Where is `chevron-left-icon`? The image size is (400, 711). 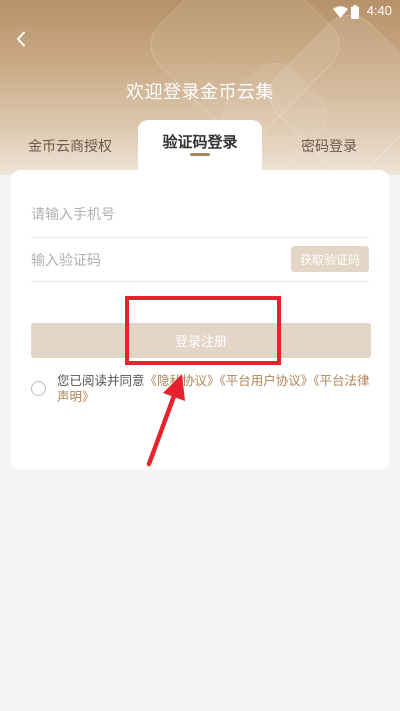
chevron-left-icon is located at coordinates (21, 39).